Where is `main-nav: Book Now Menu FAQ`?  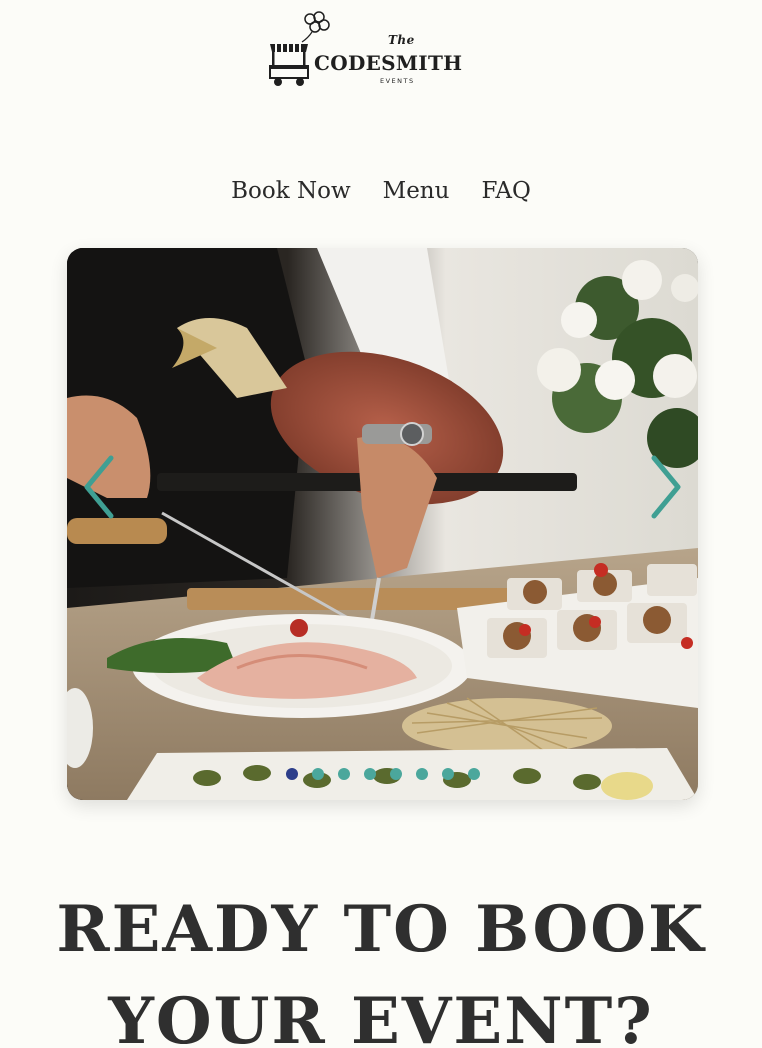 main-nav: Book Now Menu FAQ is located at coordinates (381, 191).